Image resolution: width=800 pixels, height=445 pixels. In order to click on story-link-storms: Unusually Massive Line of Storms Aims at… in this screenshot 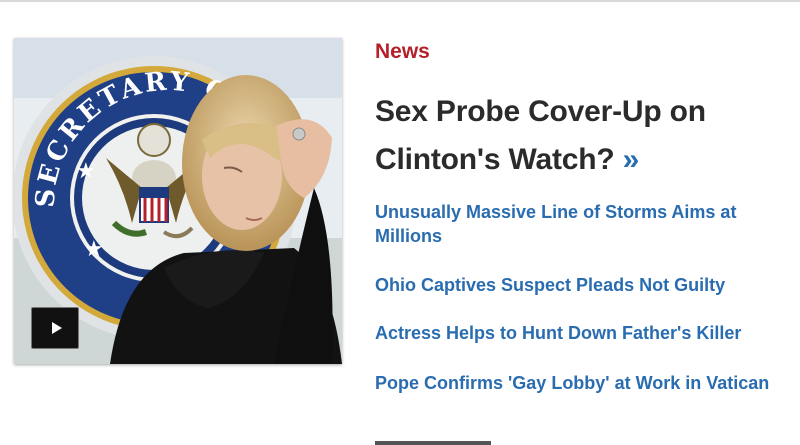, I will do `click(580, 224)`.